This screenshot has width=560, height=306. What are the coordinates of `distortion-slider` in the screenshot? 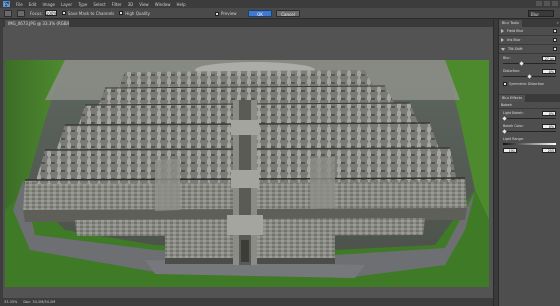 It's located at (529, 76).